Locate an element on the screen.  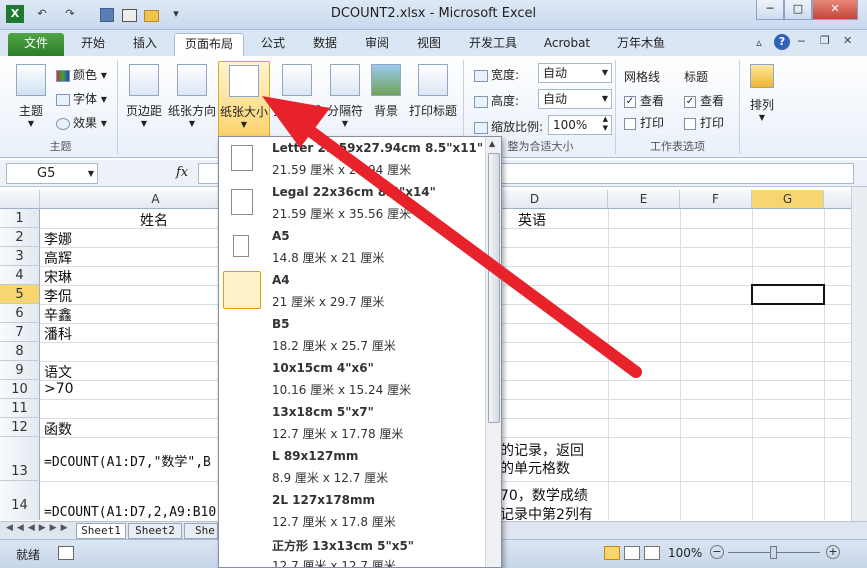
col-header-e: E is located at coordinates (644, 199).